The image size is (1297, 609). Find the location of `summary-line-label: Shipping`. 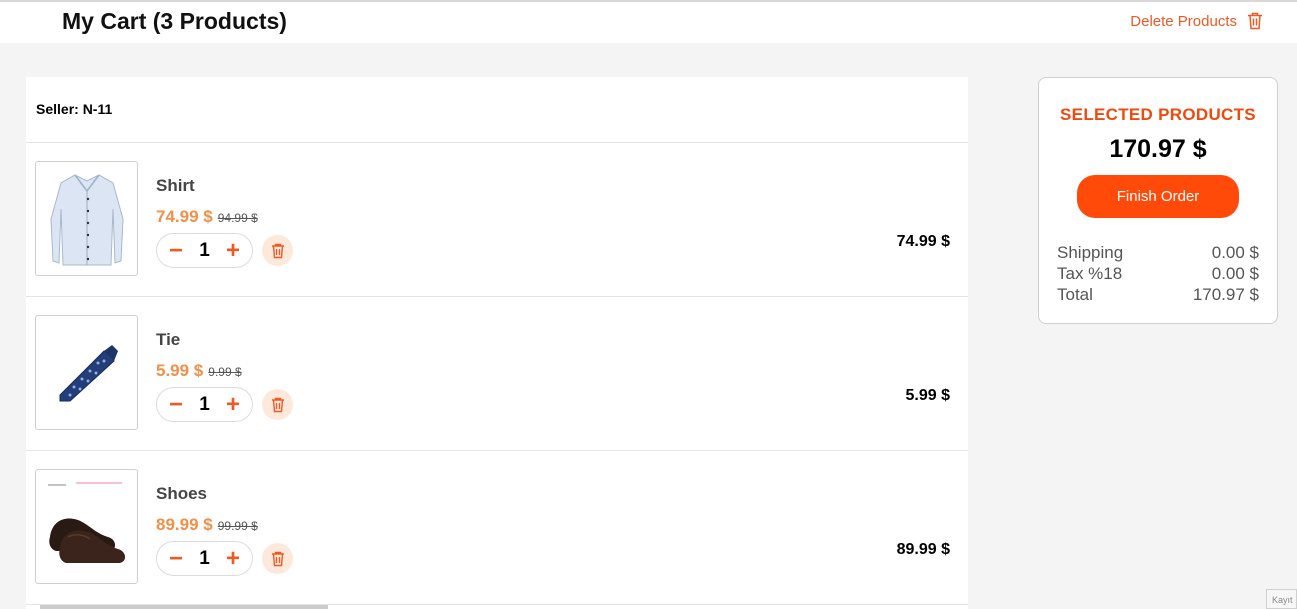

summary-line-label: Shipping is located at coordinates (1090, 252).